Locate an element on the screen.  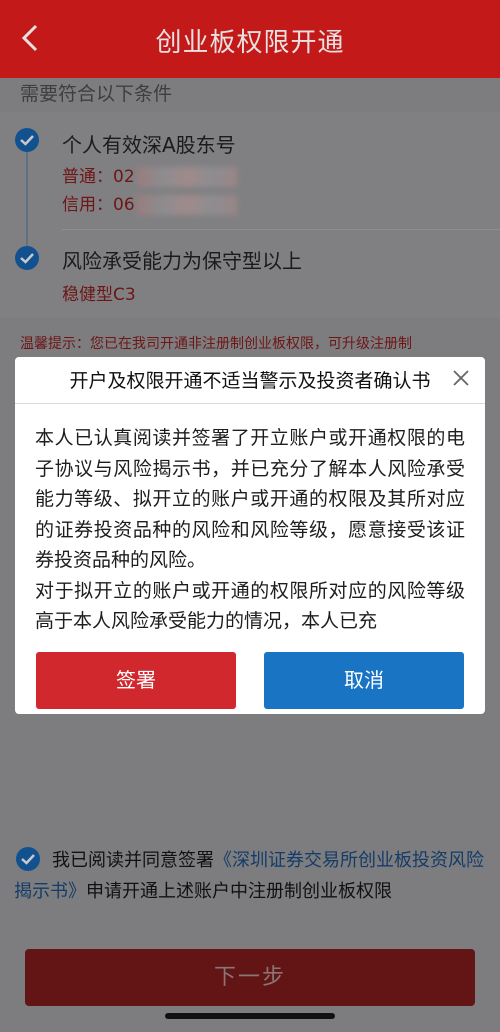
risk-level: 稳健型C3 is located at coordinates (99, 295).